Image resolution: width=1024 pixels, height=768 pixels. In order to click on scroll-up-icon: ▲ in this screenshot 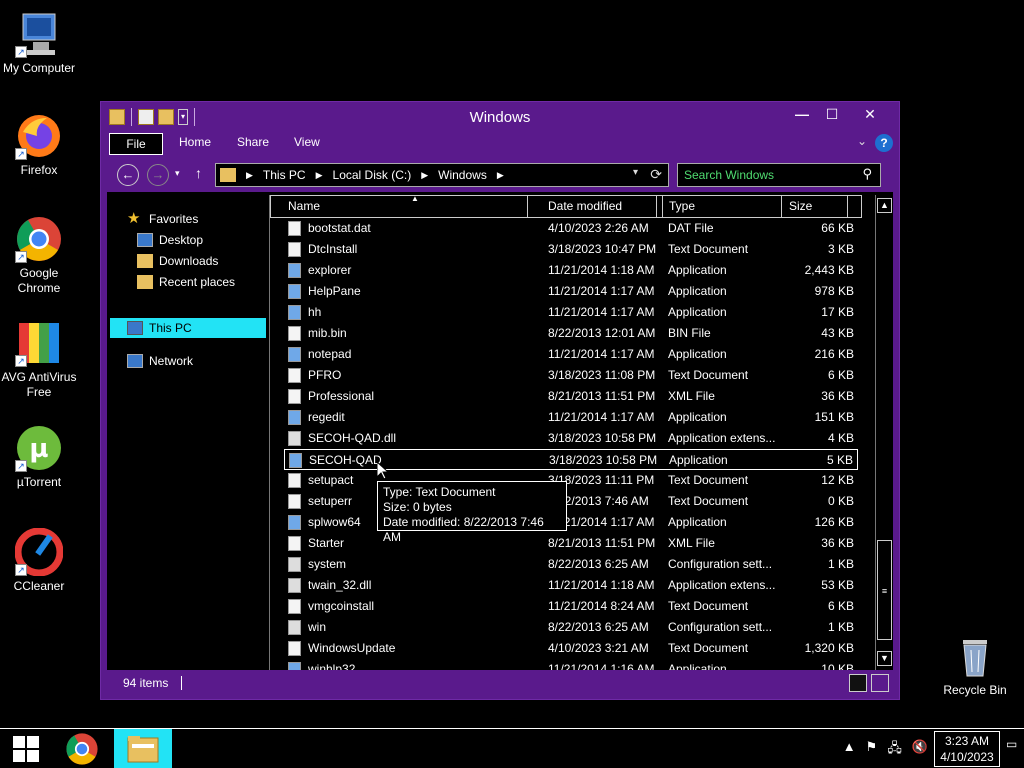, I will do `click(884, 205)`.